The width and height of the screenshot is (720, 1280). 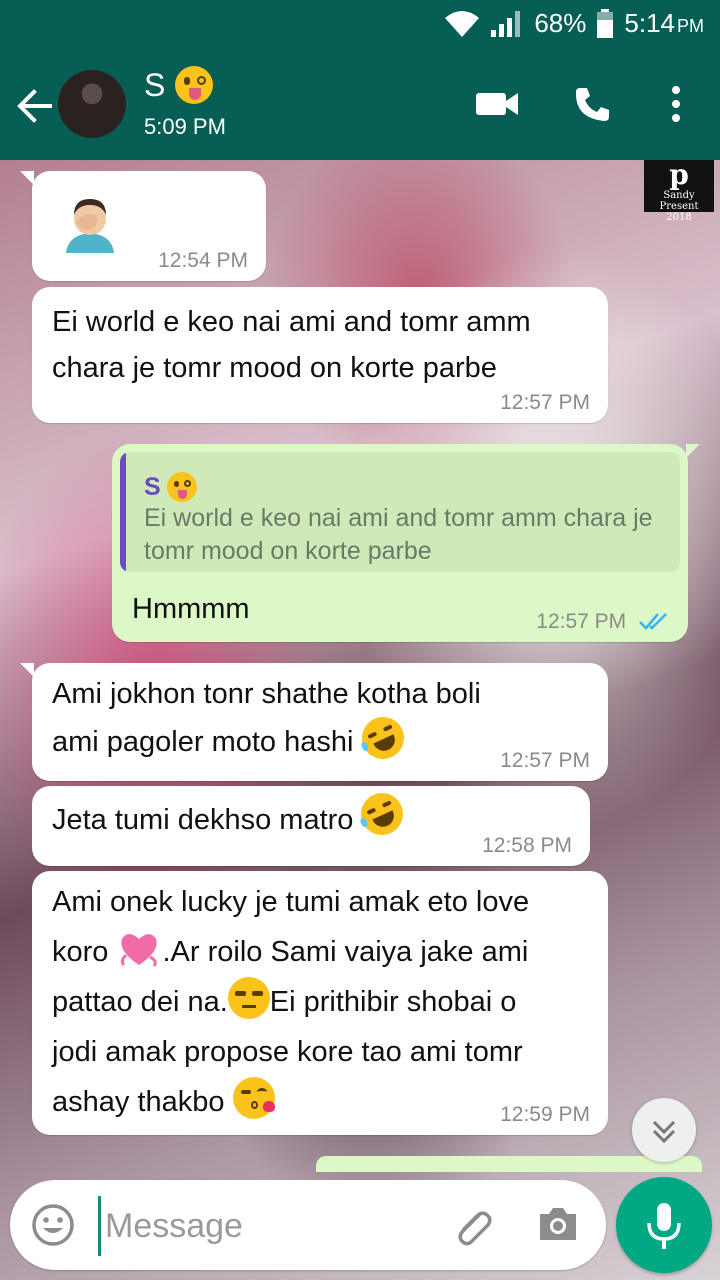 I want to click on double-chevron-down-icon, so click(x=664, y=1132).